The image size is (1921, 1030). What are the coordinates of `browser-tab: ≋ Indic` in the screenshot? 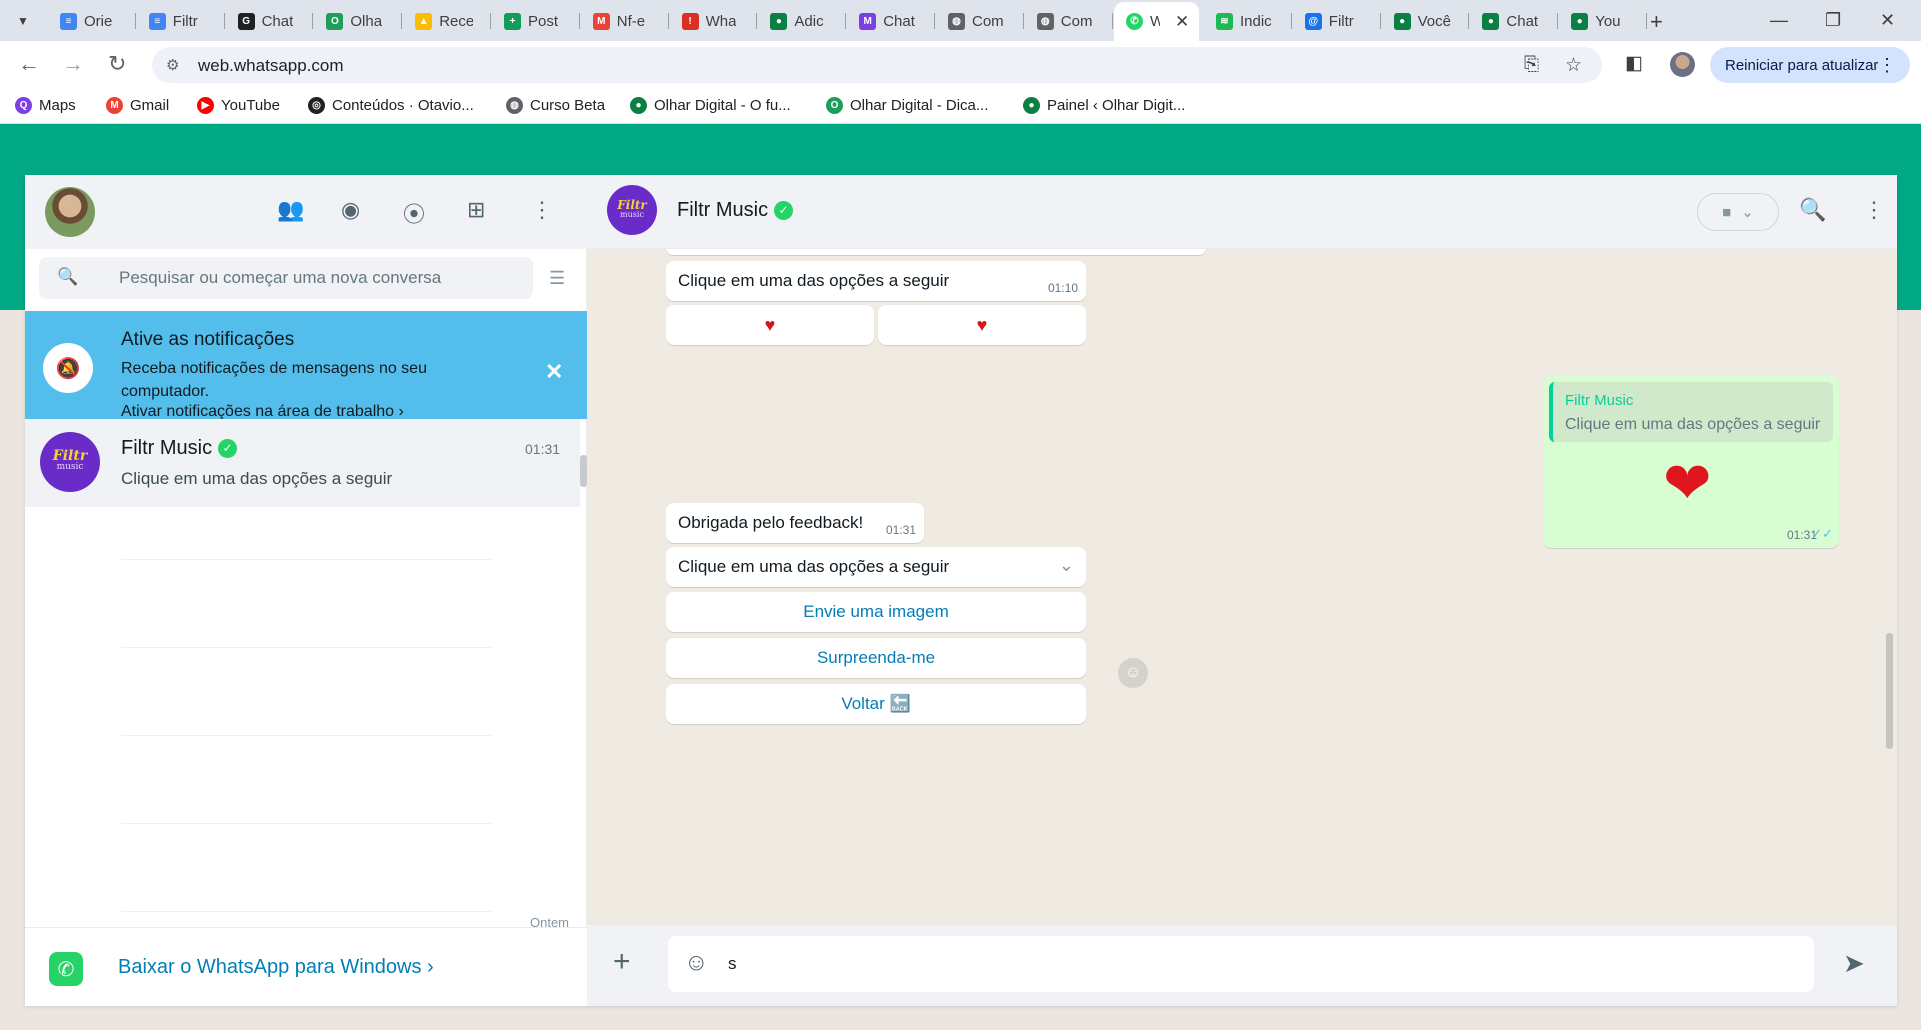 It's located at (1244, 21).